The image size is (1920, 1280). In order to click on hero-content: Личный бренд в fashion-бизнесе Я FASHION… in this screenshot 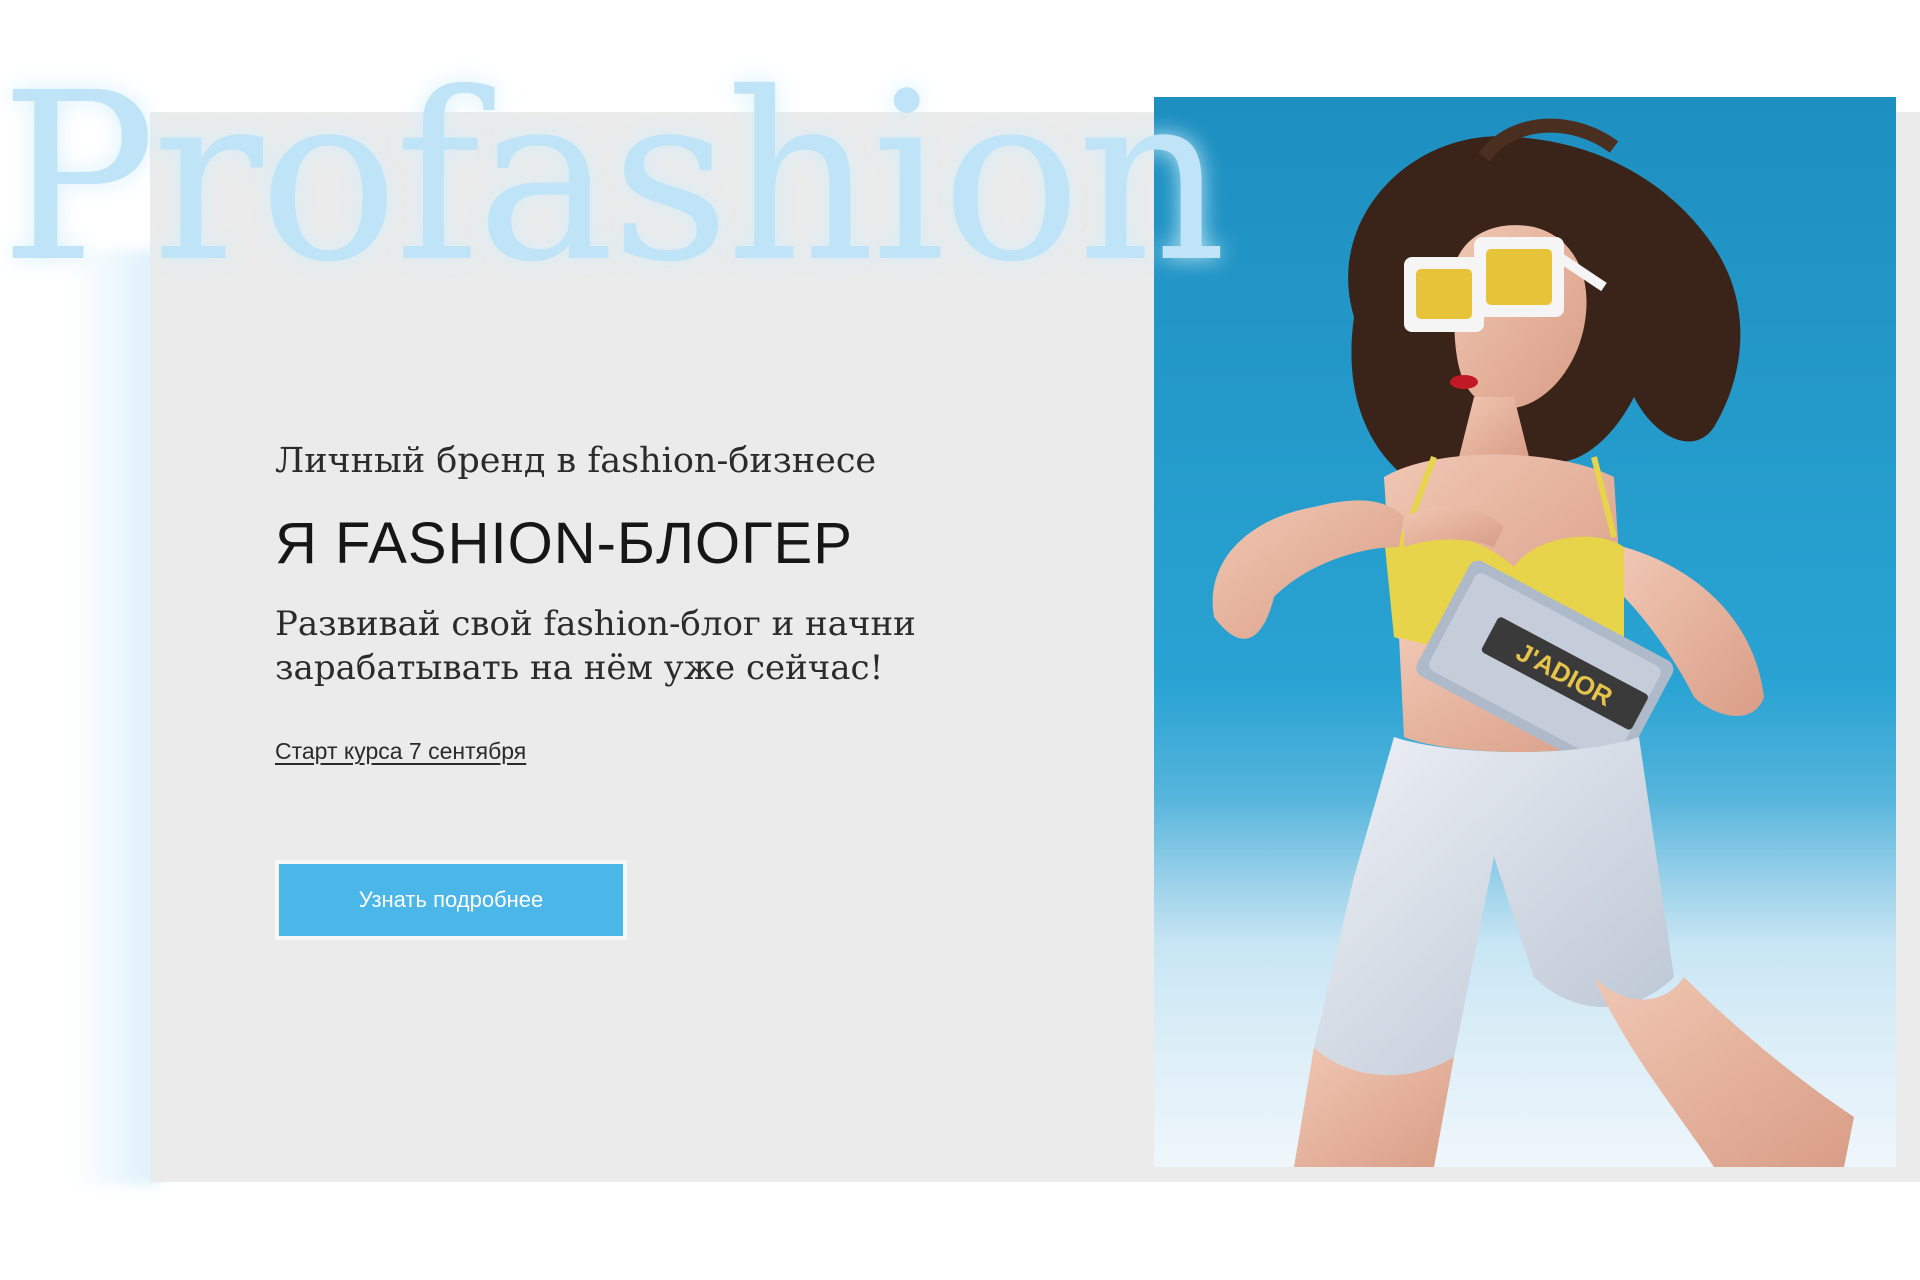, I will do `click(675, 602)`.